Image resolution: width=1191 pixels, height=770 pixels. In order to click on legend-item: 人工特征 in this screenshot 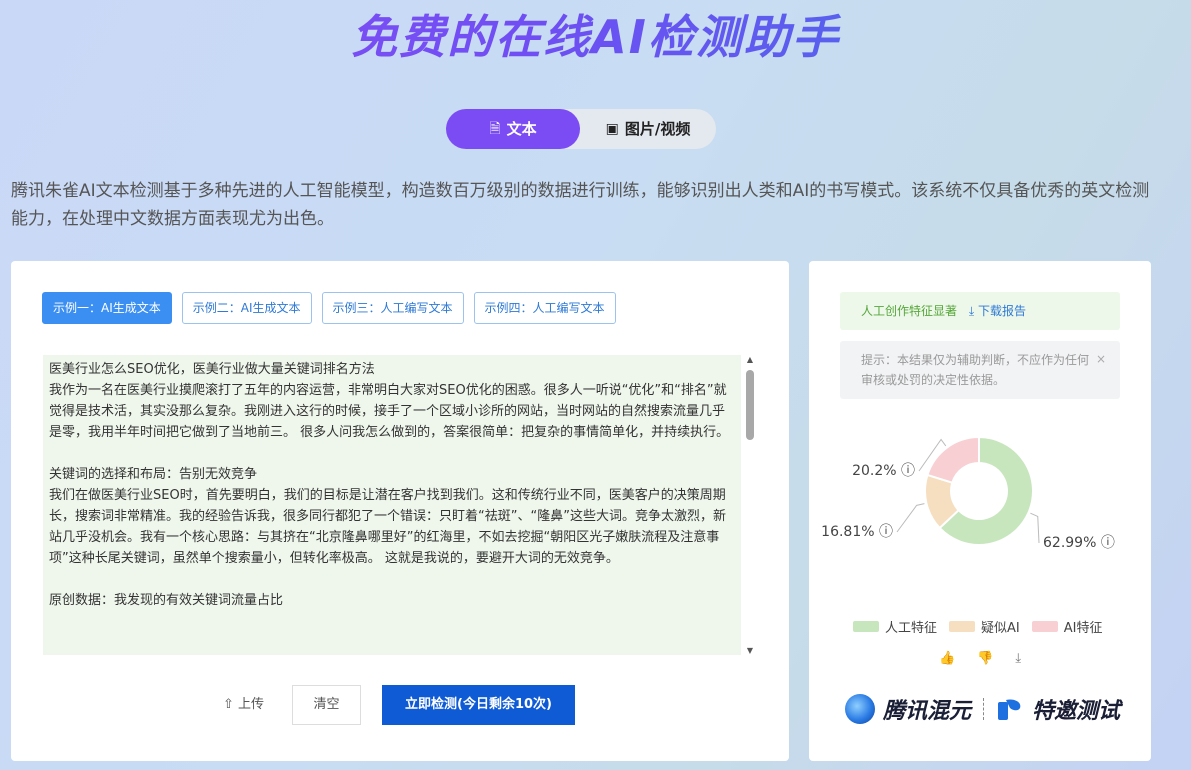, I will do `click(895, 626)`.